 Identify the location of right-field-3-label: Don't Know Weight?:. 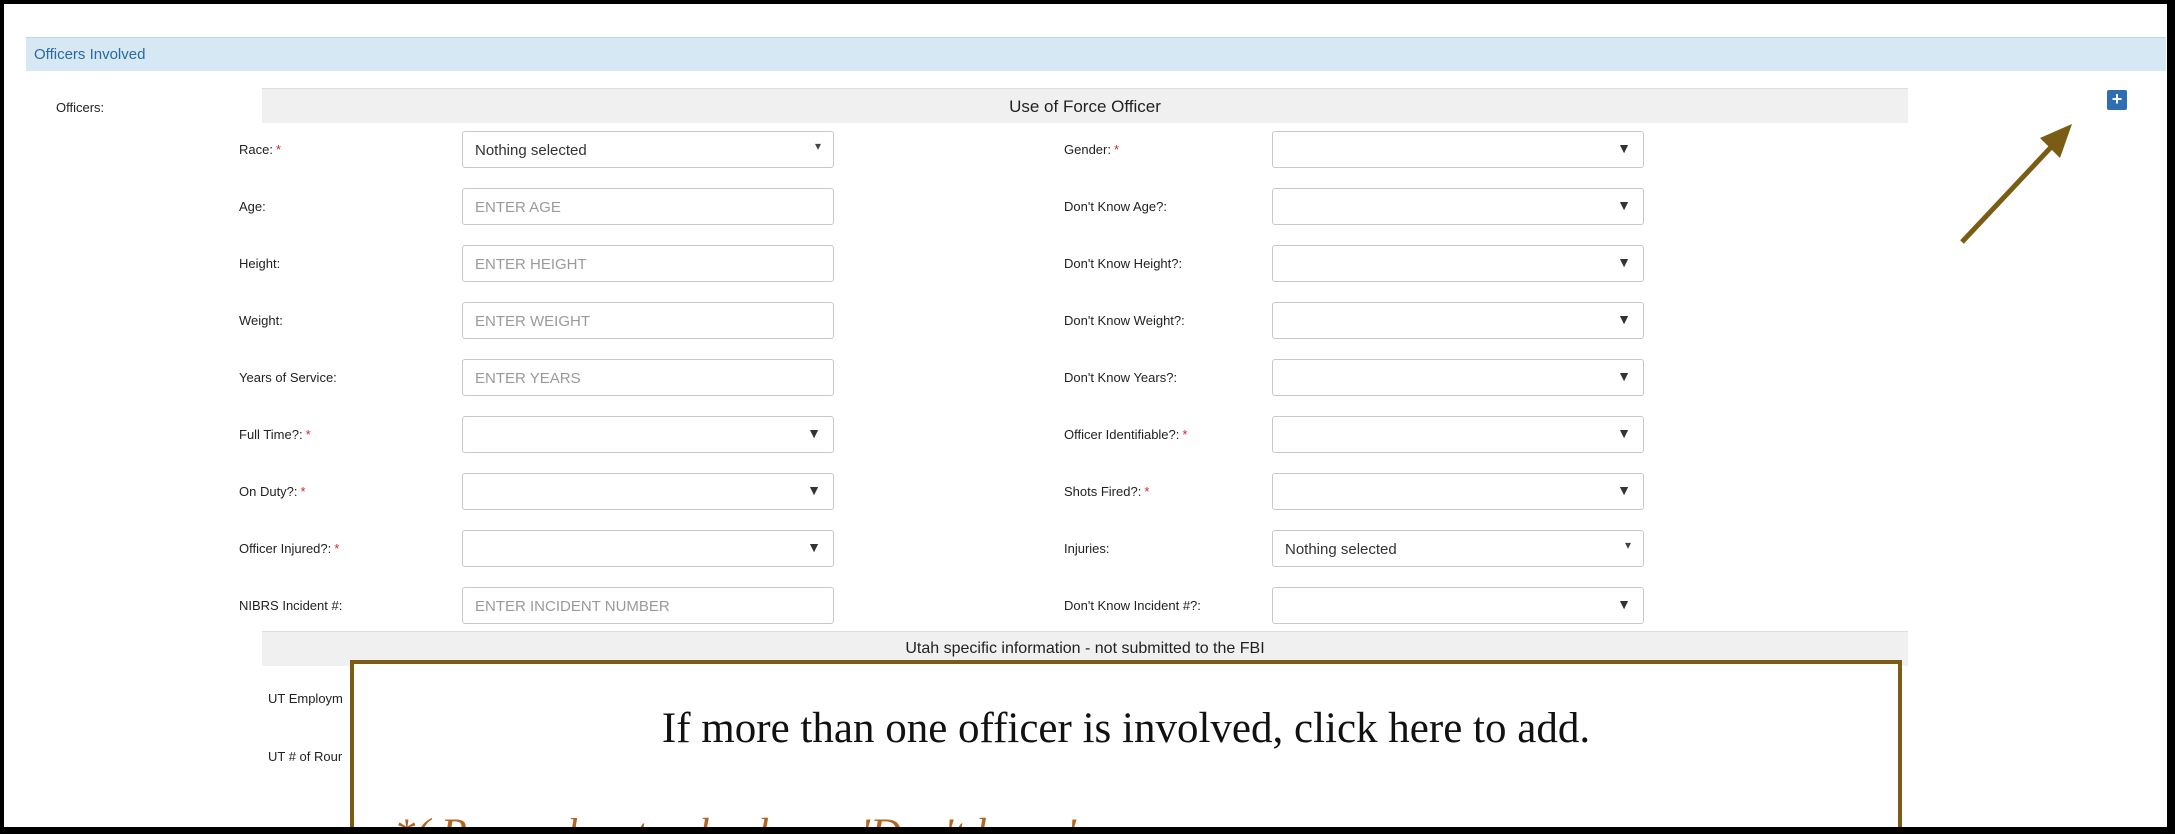
(1124, 320).